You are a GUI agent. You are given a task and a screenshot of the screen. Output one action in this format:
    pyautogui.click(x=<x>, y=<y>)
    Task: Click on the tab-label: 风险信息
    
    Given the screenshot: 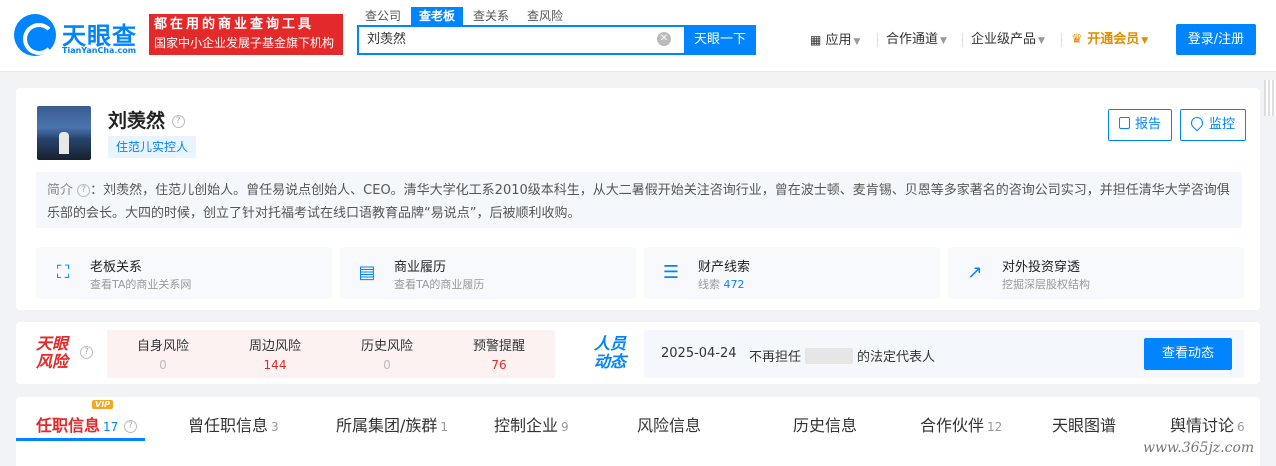 What is the action you would take?
    pyautogui.click(x=669, y=425)
    